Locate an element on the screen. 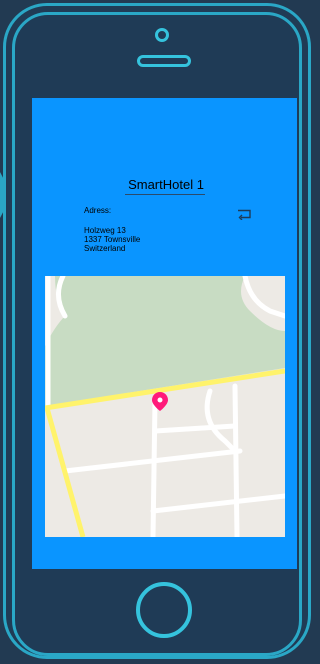  speaker-icon is located at coordinates (164, 61).